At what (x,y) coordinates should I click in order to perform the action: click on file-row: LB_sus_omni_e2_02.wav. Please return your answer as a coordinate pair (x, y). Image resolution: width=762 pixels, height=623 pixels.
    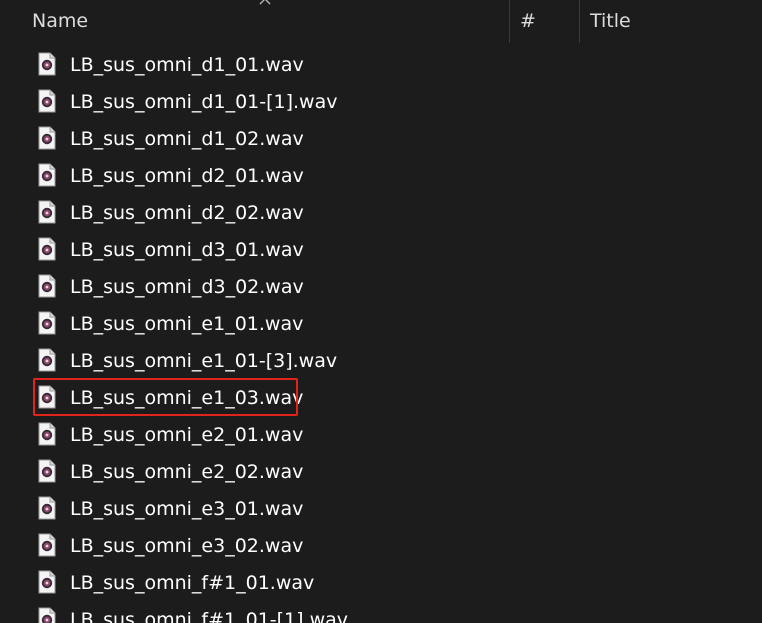
    Looking at the image, I should click on (381, 472).